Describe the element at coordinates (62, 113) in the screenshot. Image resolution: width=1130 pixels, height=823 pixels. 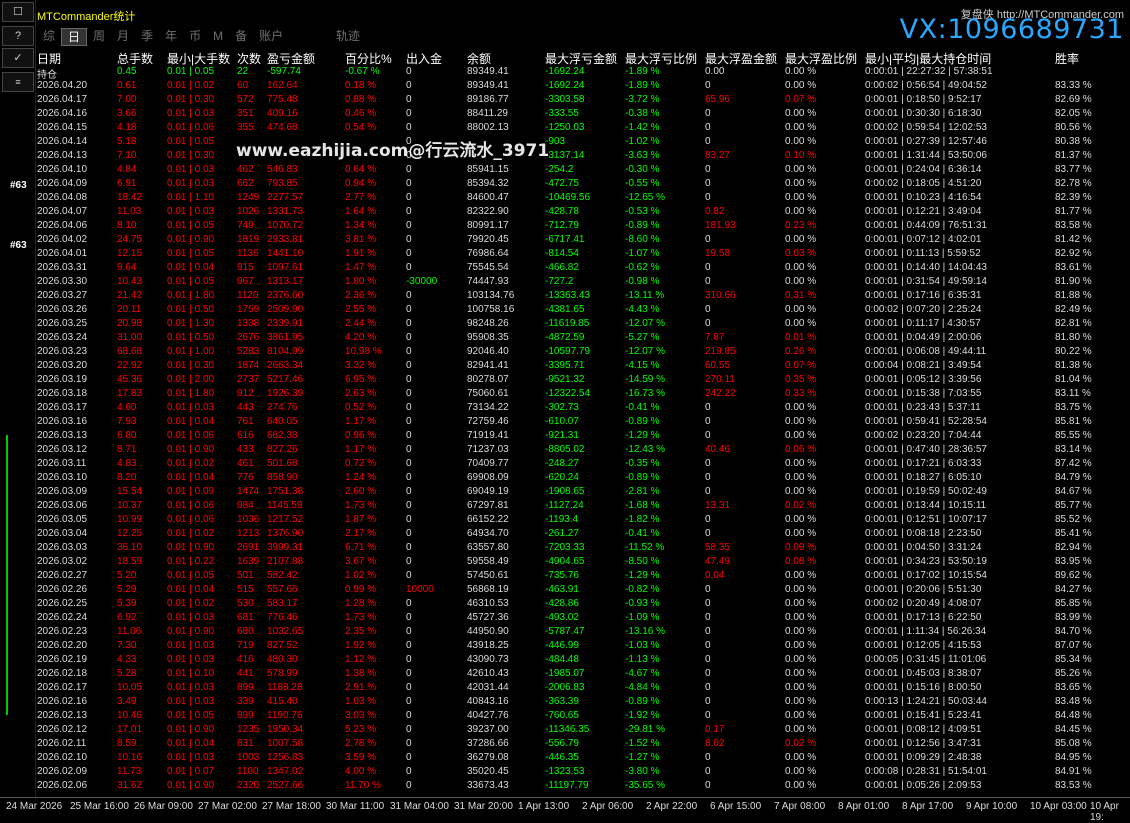
I see `cell-0: 2026.04.16` at that location.